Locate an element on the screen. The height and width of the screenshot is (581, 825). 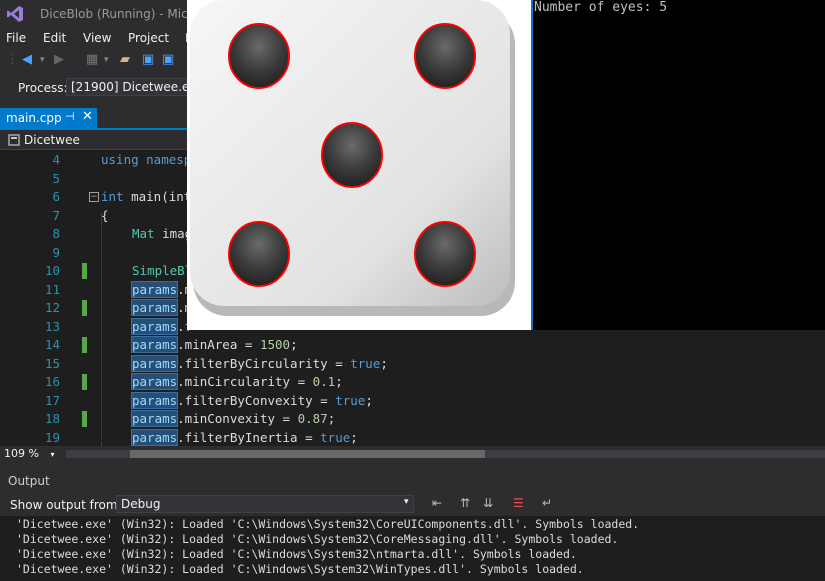
code-line: int main(int is located at coordinates (146, 196).